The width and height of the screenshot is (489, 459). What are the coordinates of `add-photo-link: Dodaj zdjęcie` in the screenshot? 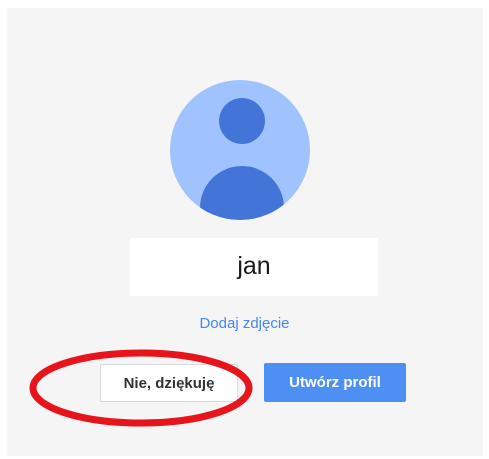 It's located at (244, 323).